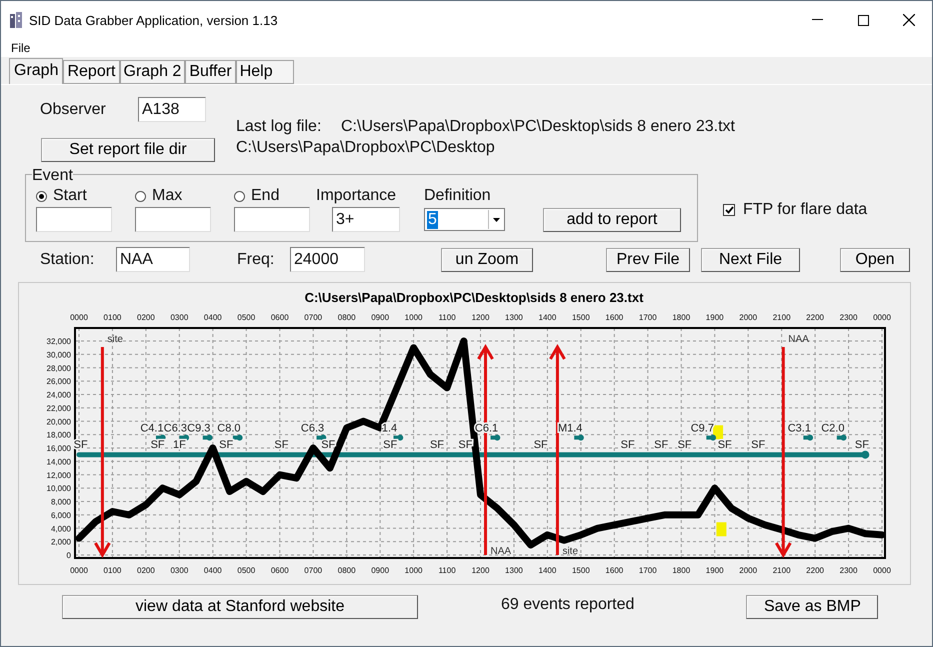 The height and width of the screenshot is (647, 933). What do you see at coordinates (60, 529) in the screenshot?
I see `axis-tick-label: 4,000` at bounding box center [60, 529].